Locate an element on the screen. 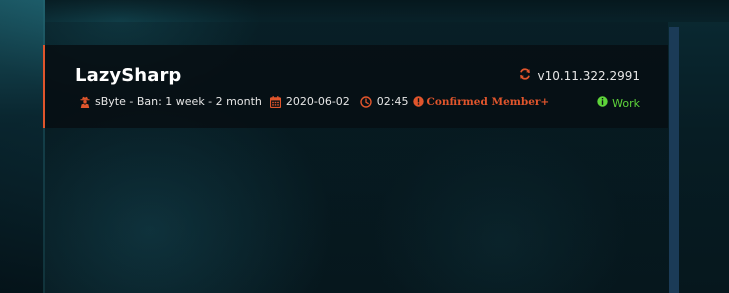  role-badge: Confirmed Member+ is located at coordinates (488, 101).